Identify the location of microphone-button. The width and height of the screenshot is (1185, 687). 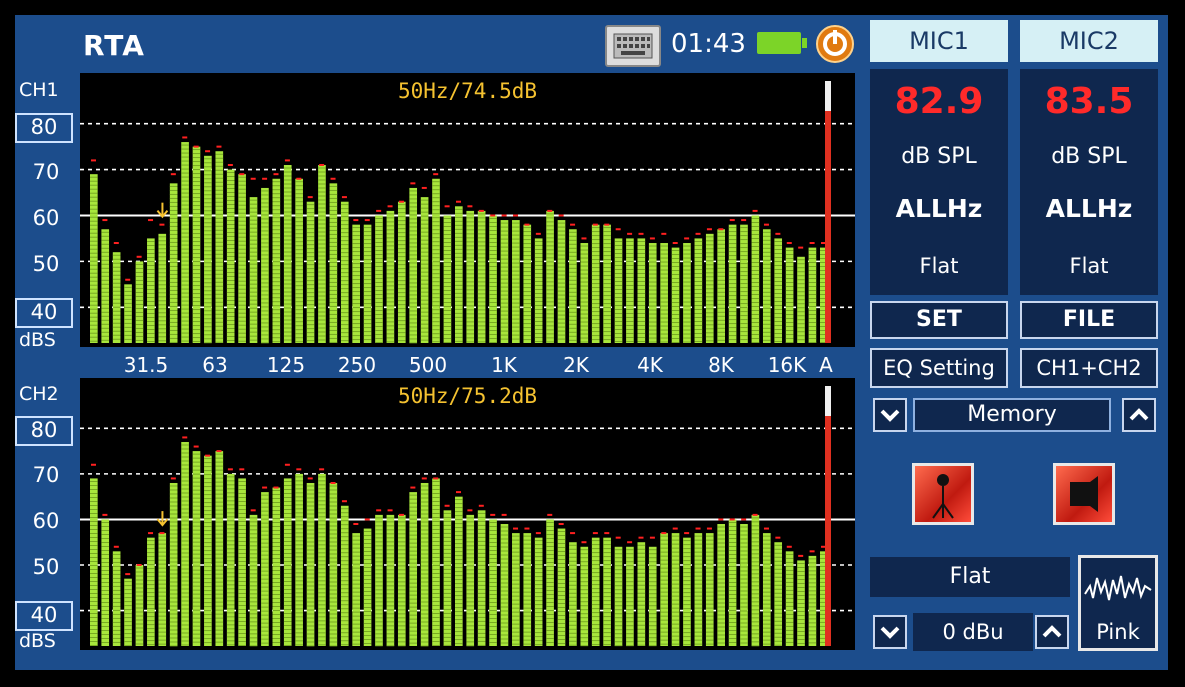
(943, 494).